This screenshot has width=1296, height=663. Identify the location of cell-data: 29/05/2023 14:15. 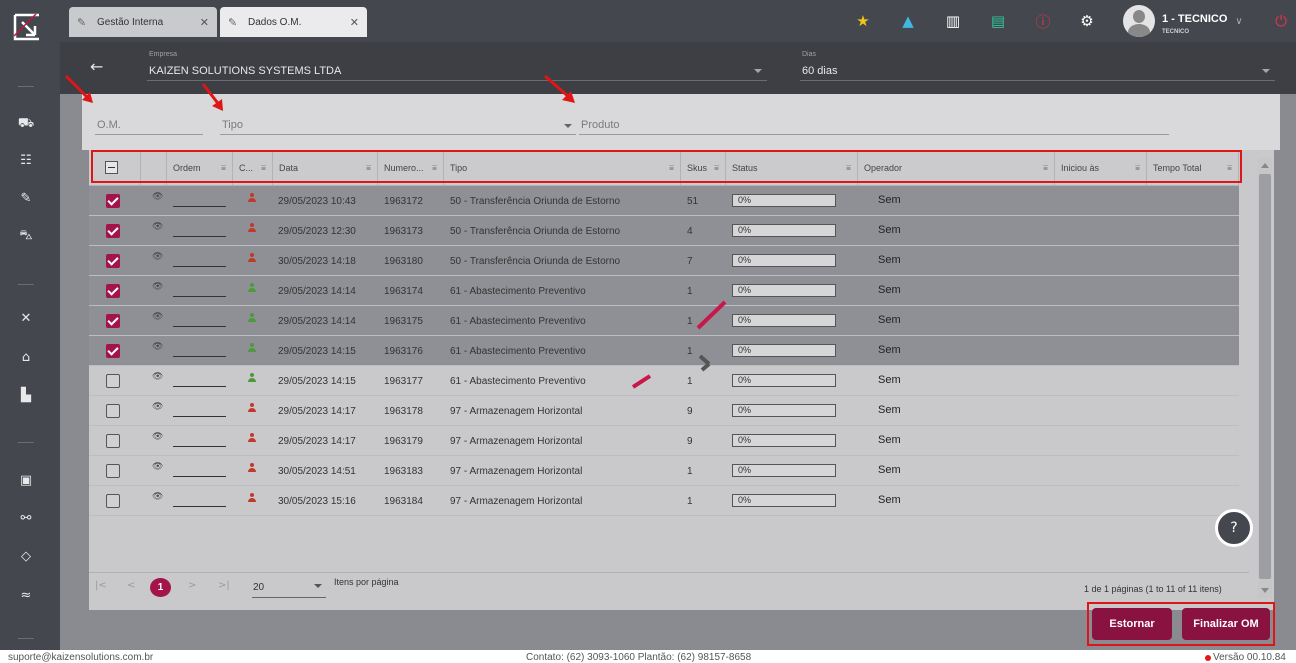
(317, 381).